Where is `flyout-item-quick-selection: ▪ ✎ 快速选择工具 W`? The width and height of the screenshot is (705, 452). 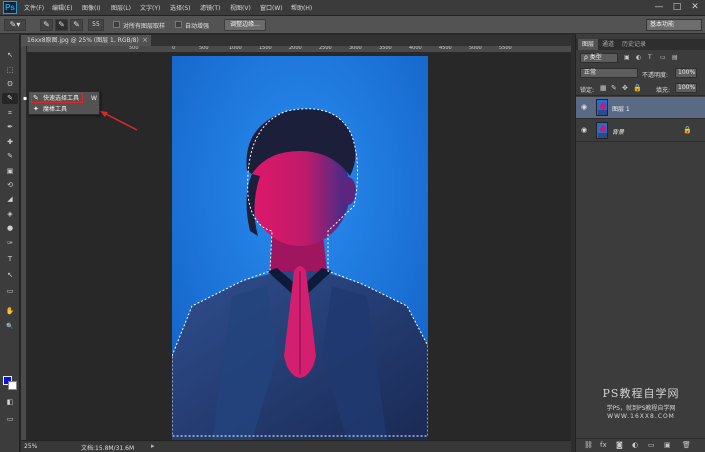
flyout-item-quick-selection: ▪ ✎ 快速选择工具 W is located at coordinates (62, 98).